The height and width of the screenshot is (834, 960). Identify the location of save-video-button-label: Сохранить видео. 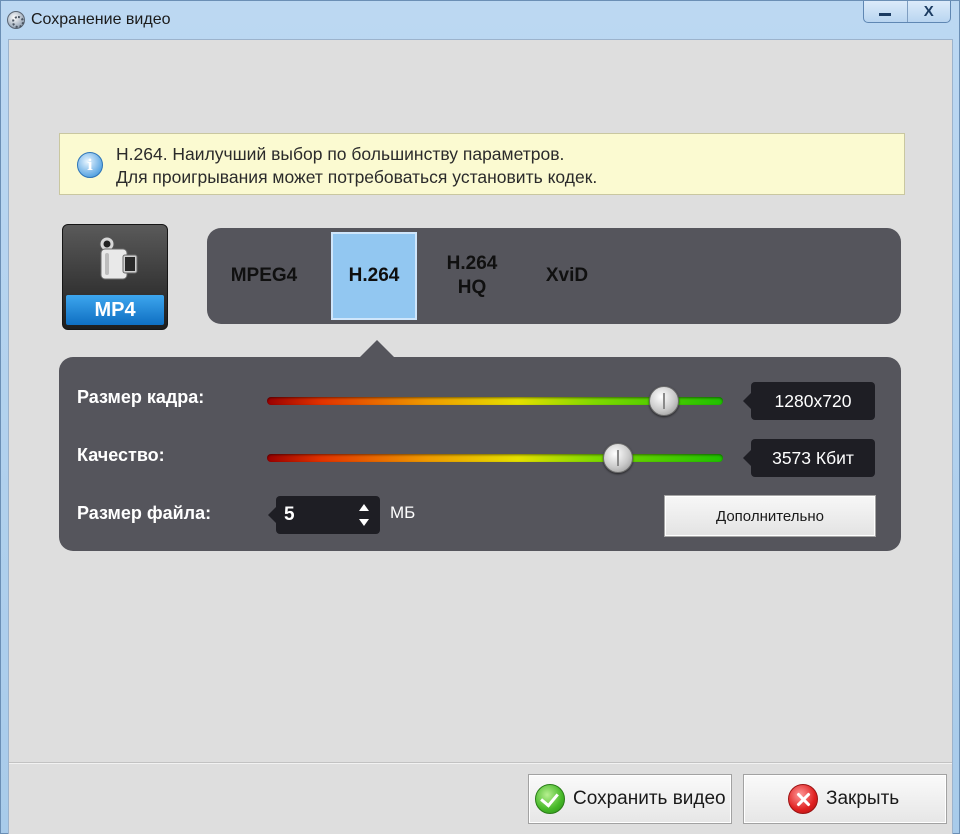
(649, 798).